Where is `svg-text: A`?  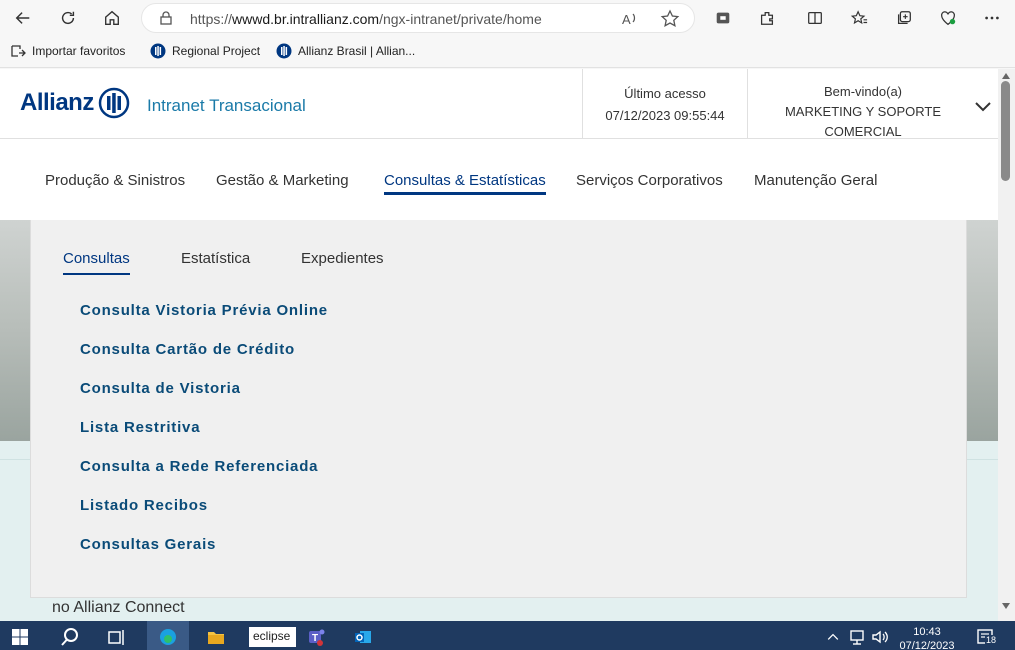 svg-text: A is located at coordinates (626, 19).